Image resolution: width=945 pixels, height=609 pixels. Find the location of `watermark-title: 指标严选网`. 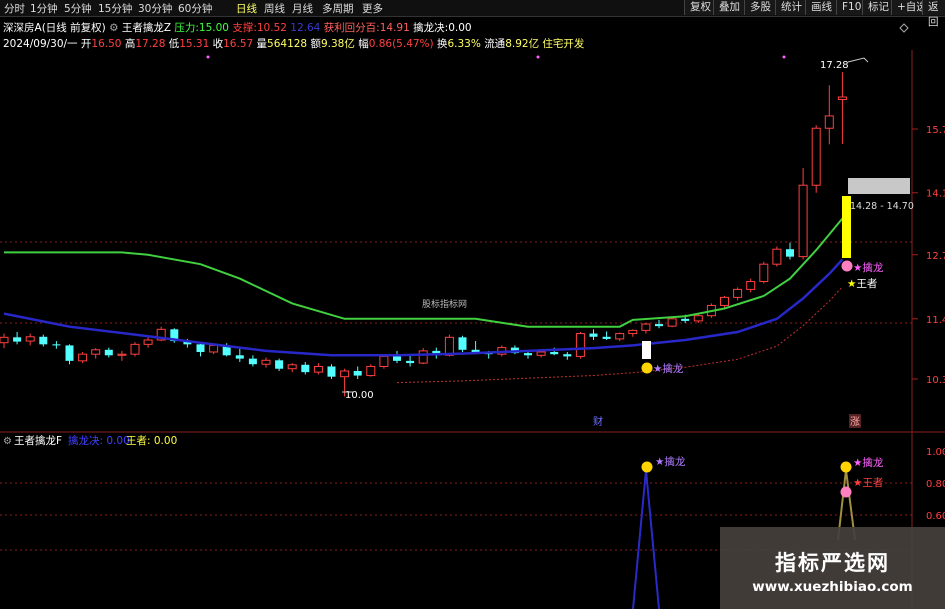

watermark-title: 指标严选网 is located at coordinates (832, 563).